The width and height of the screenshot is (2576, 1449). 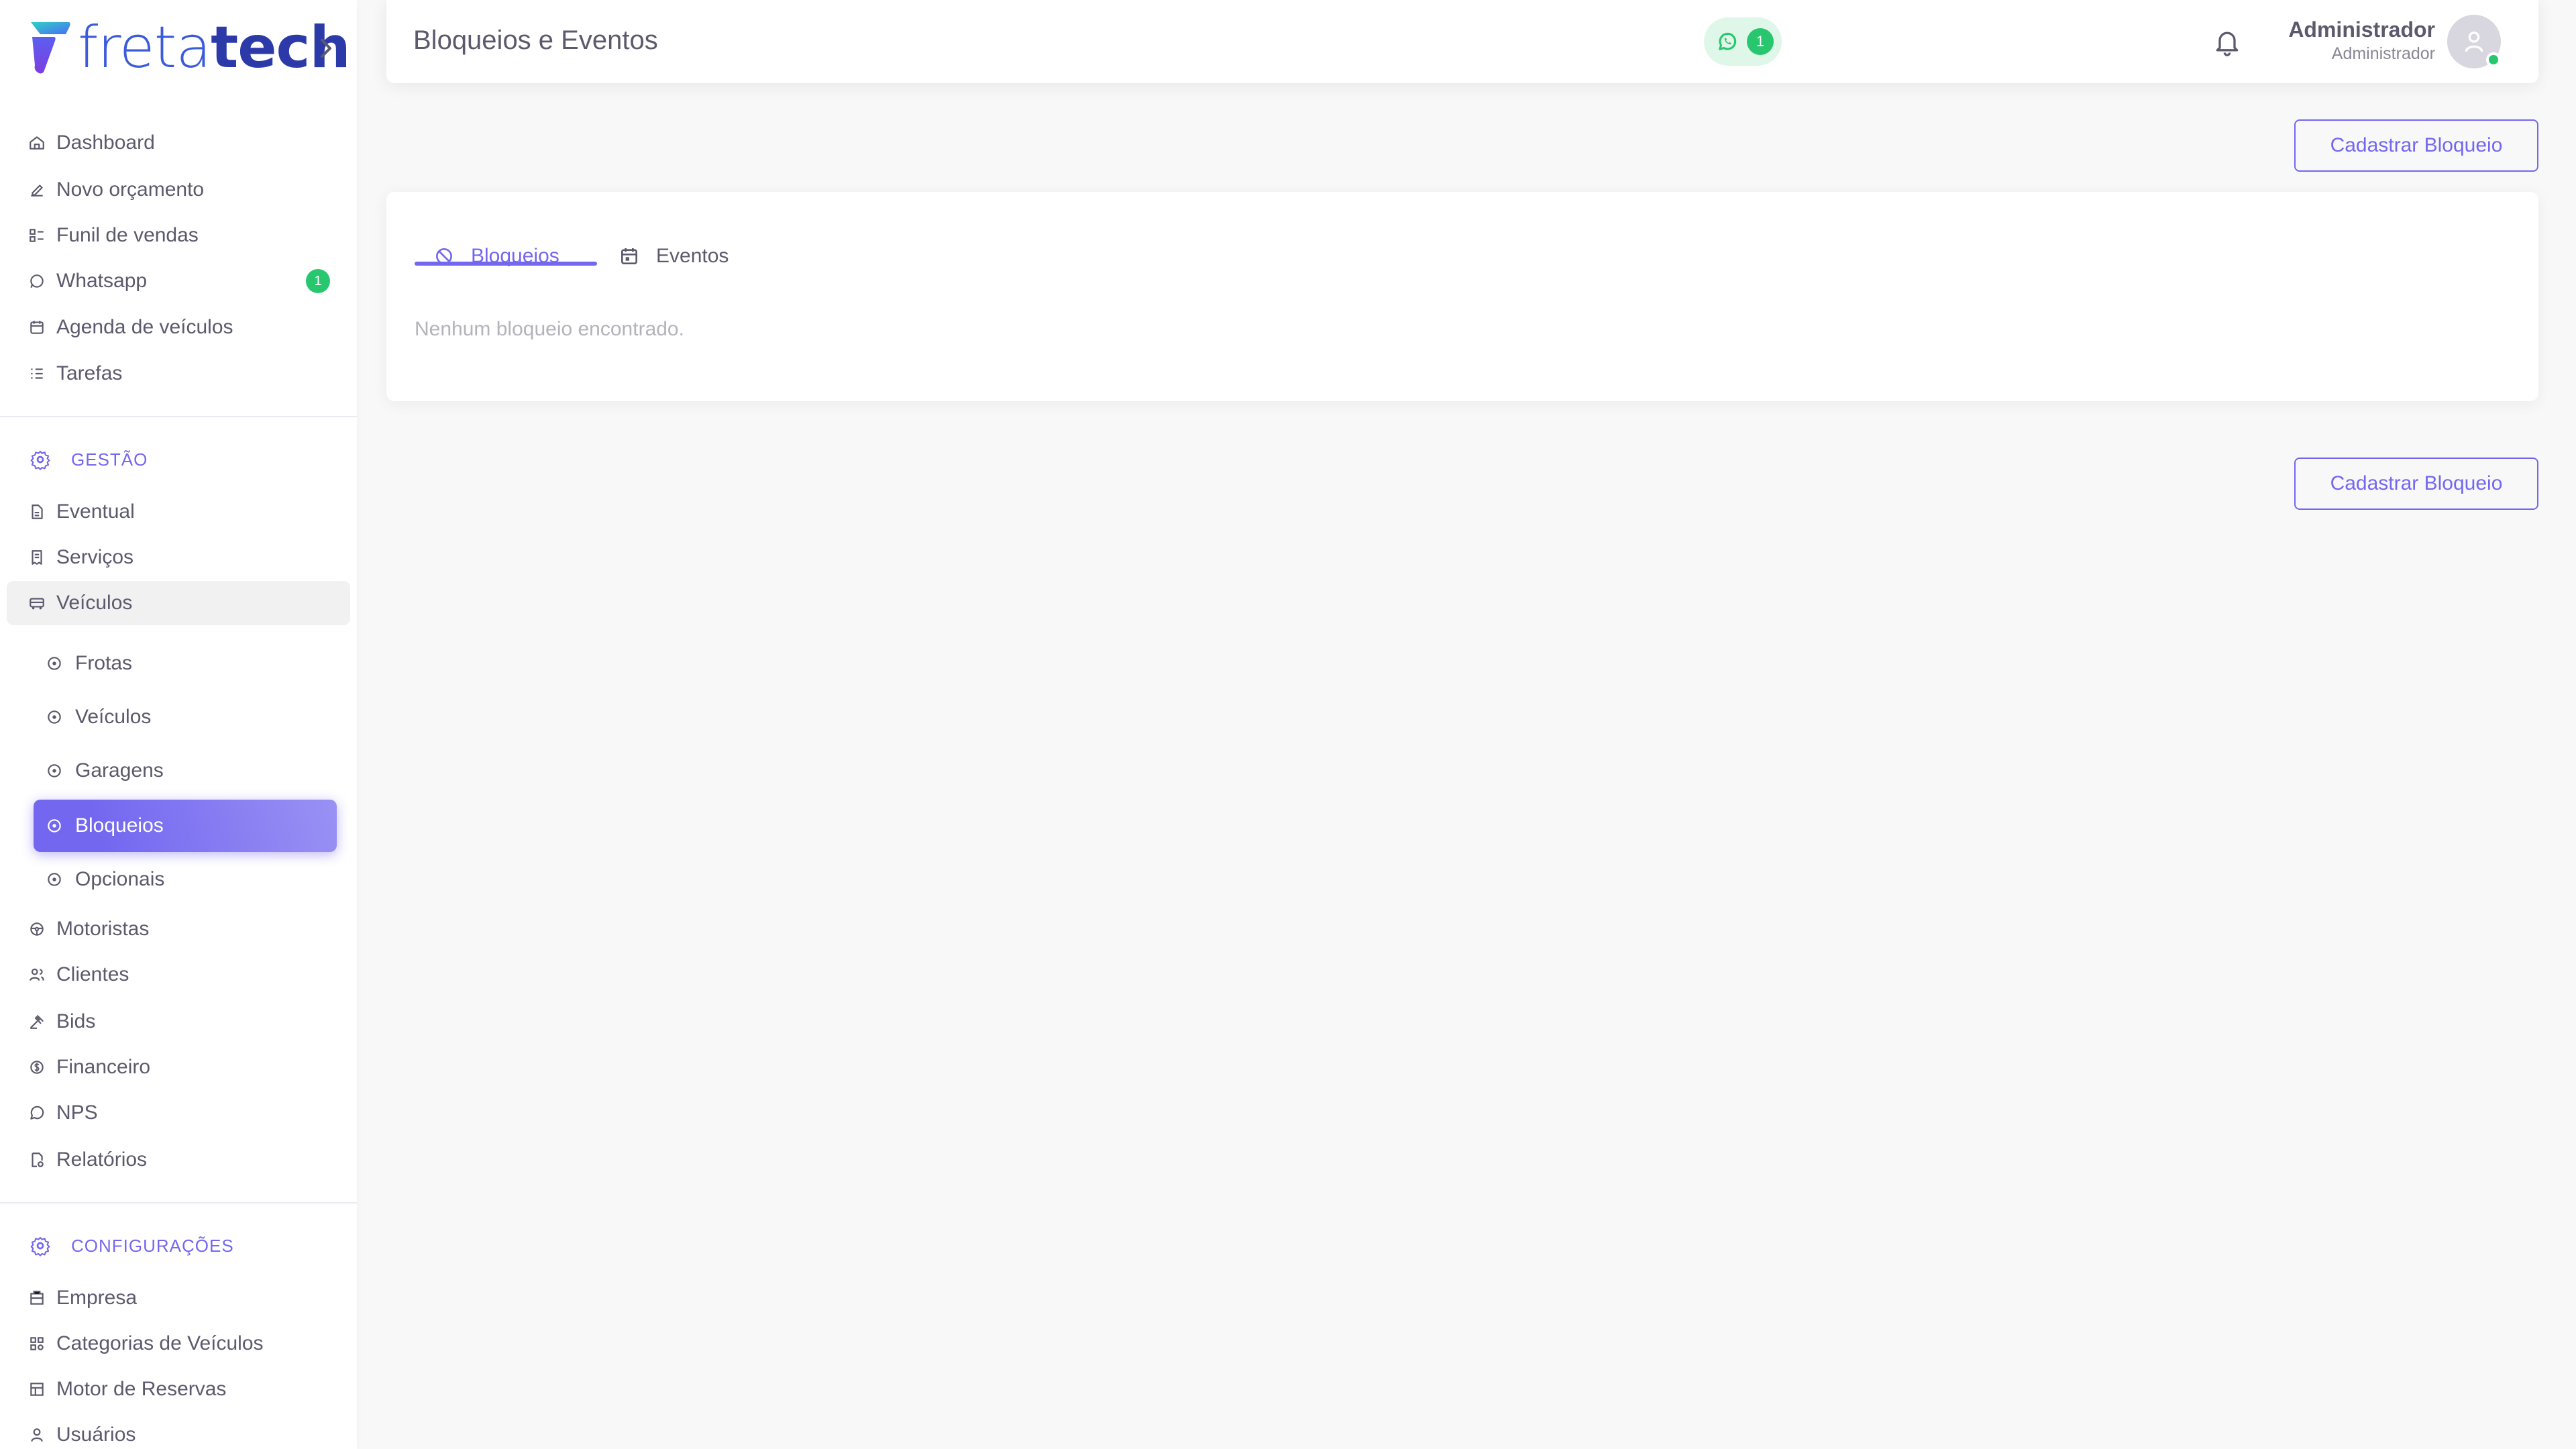 I want to click on sidebar-item-label: Empresa, so click(x=97, y=1298).